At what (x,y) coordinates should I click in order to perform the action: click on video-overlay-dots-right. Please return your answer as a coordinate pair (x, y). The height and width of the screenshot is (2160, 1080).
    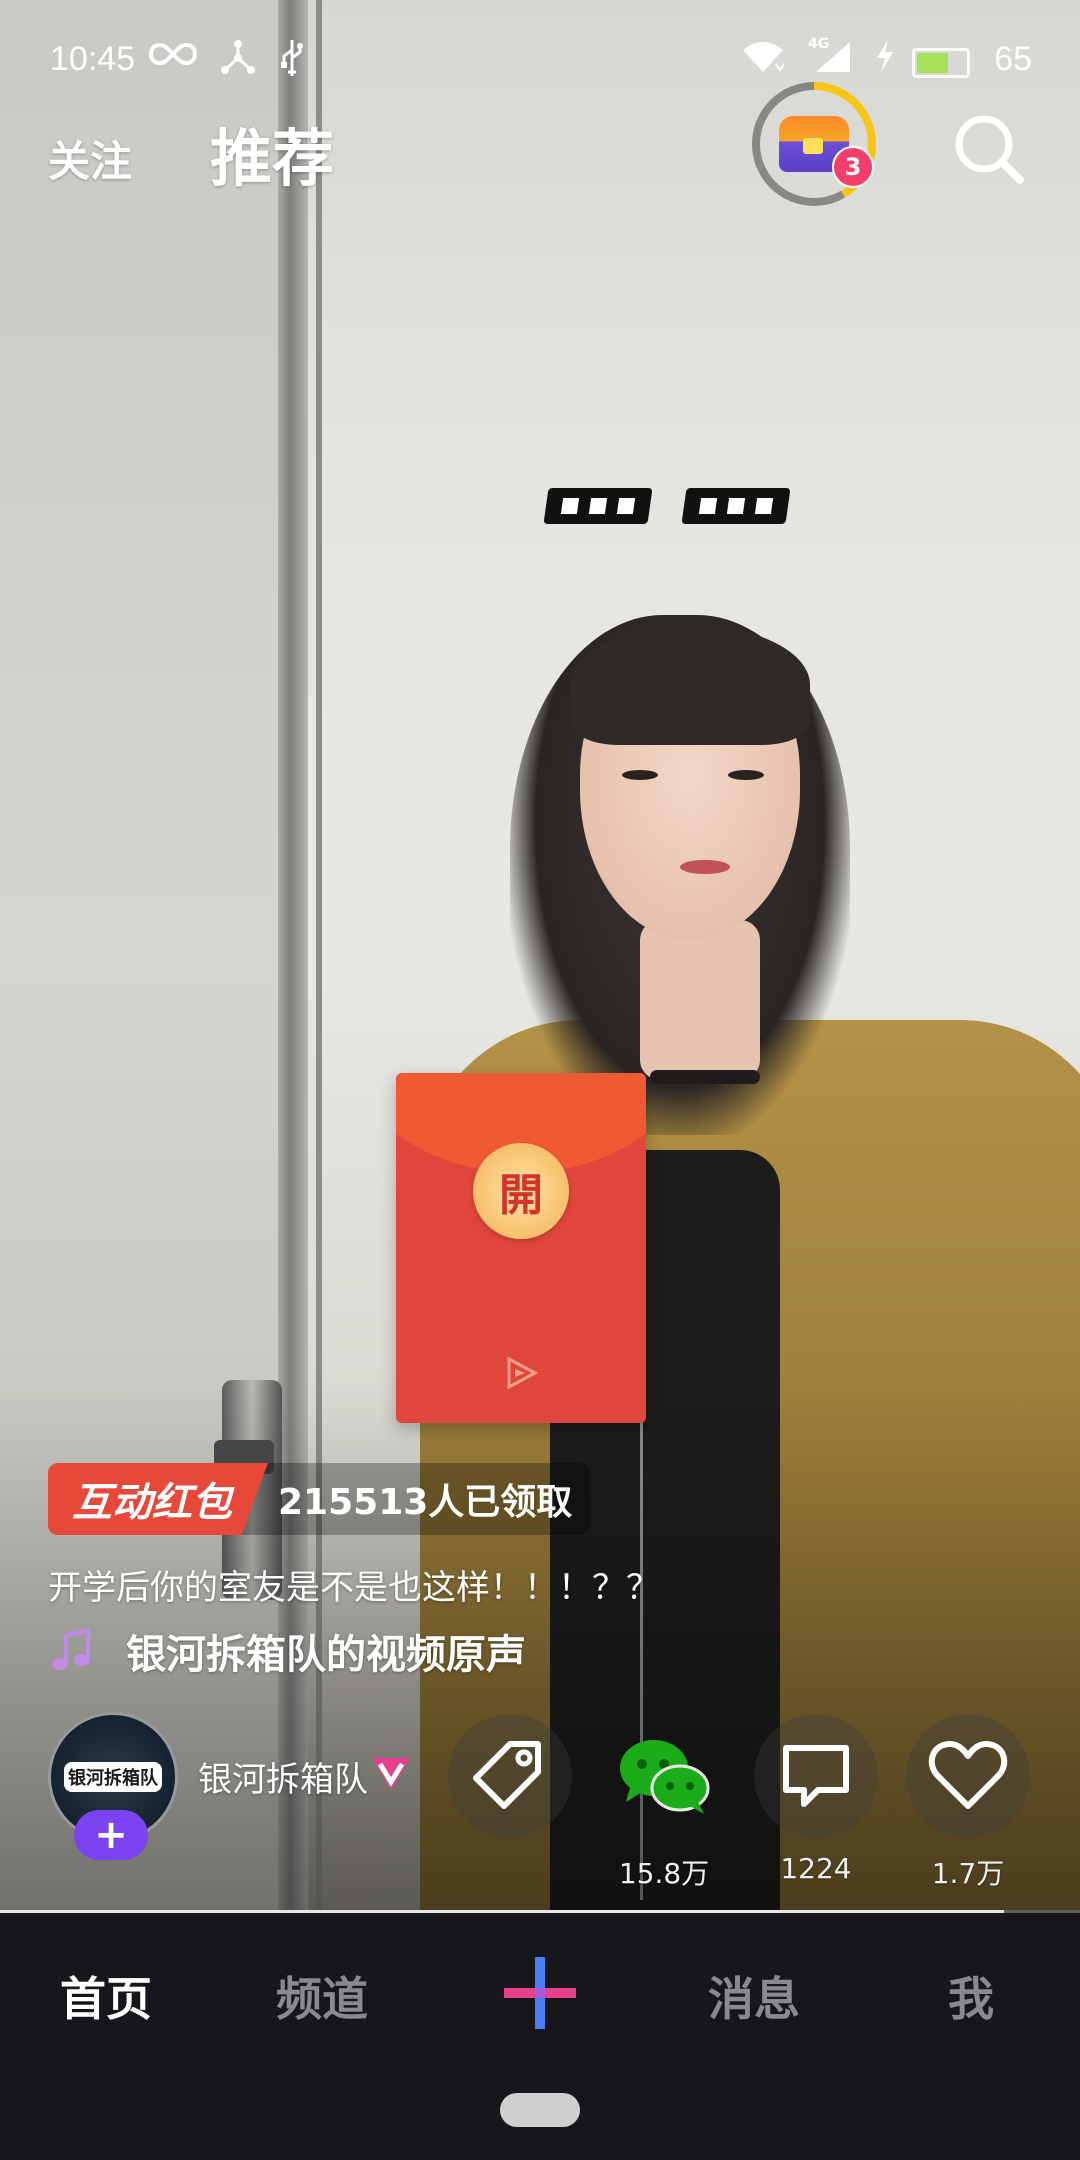
    Looking at the image, I should click on (736, 506).